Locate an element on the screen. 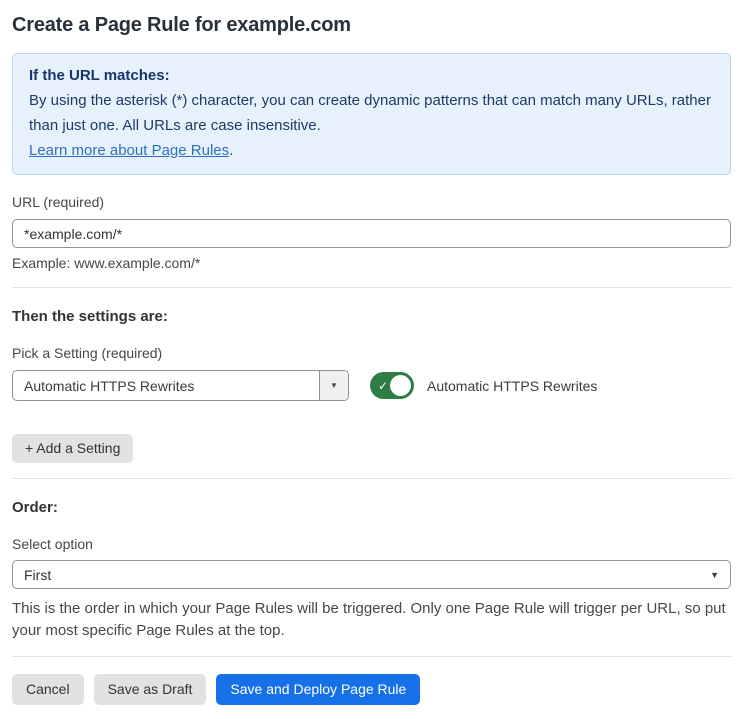  info-box-heading: If the URL matches: is located at coordinates (99, 75).